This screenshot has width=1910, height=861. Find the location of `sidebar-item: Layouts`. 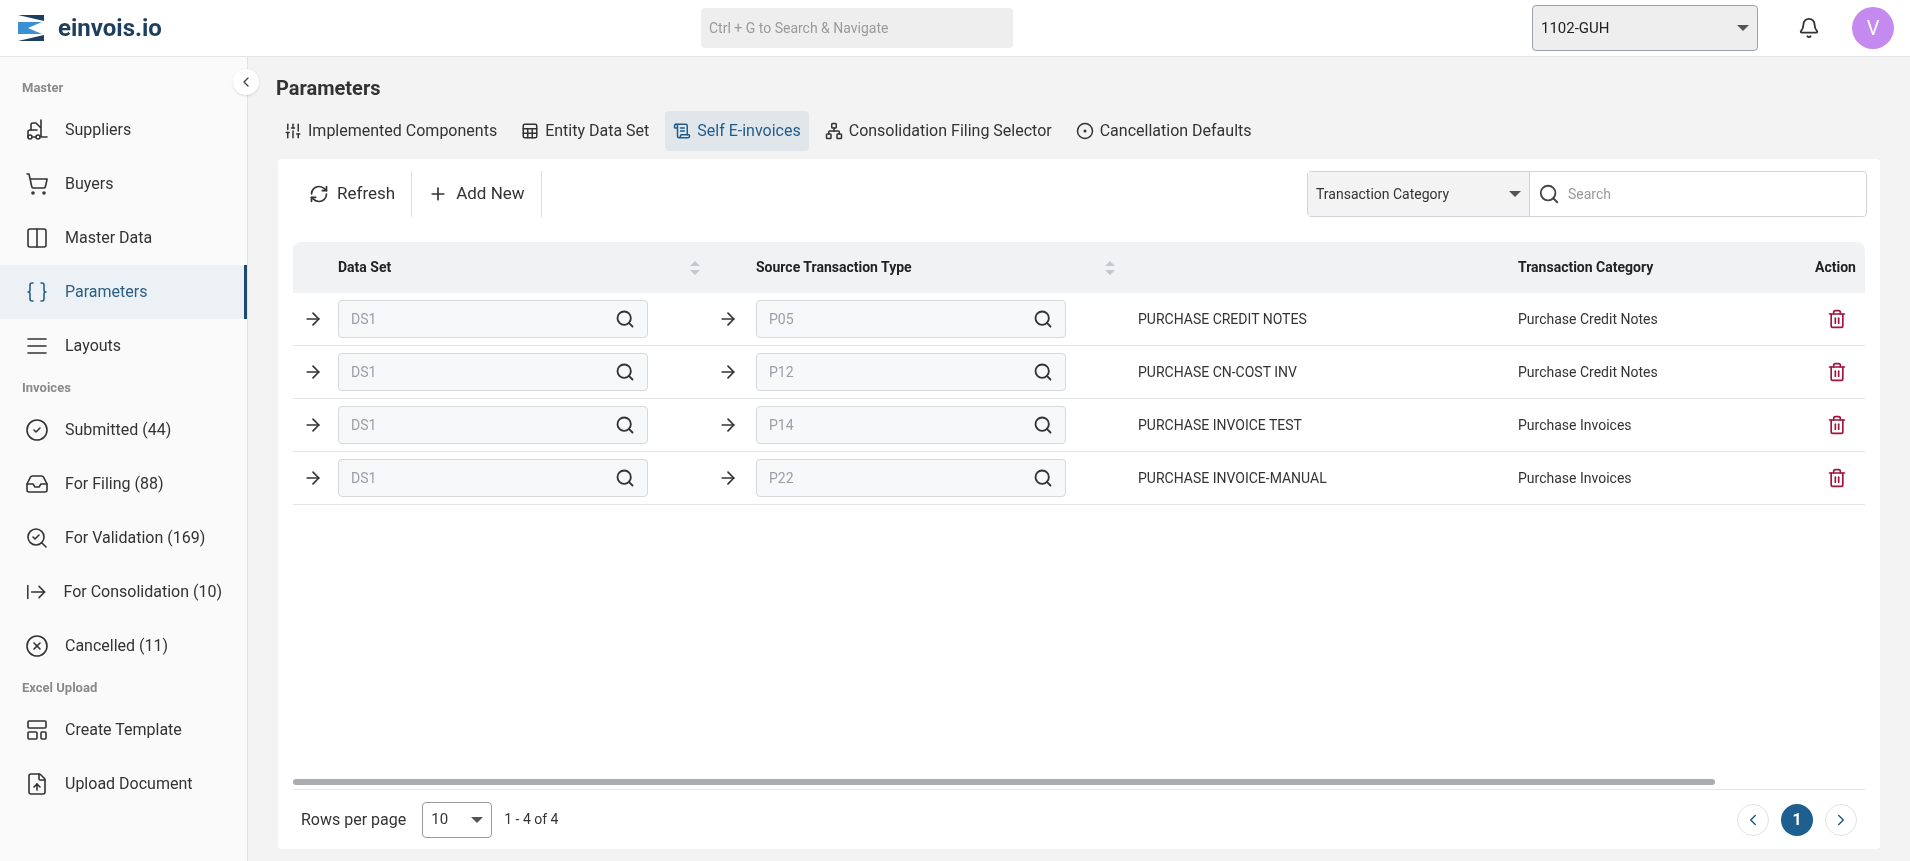

sidebar-item: Layouts is located at coordinates (123, 346).